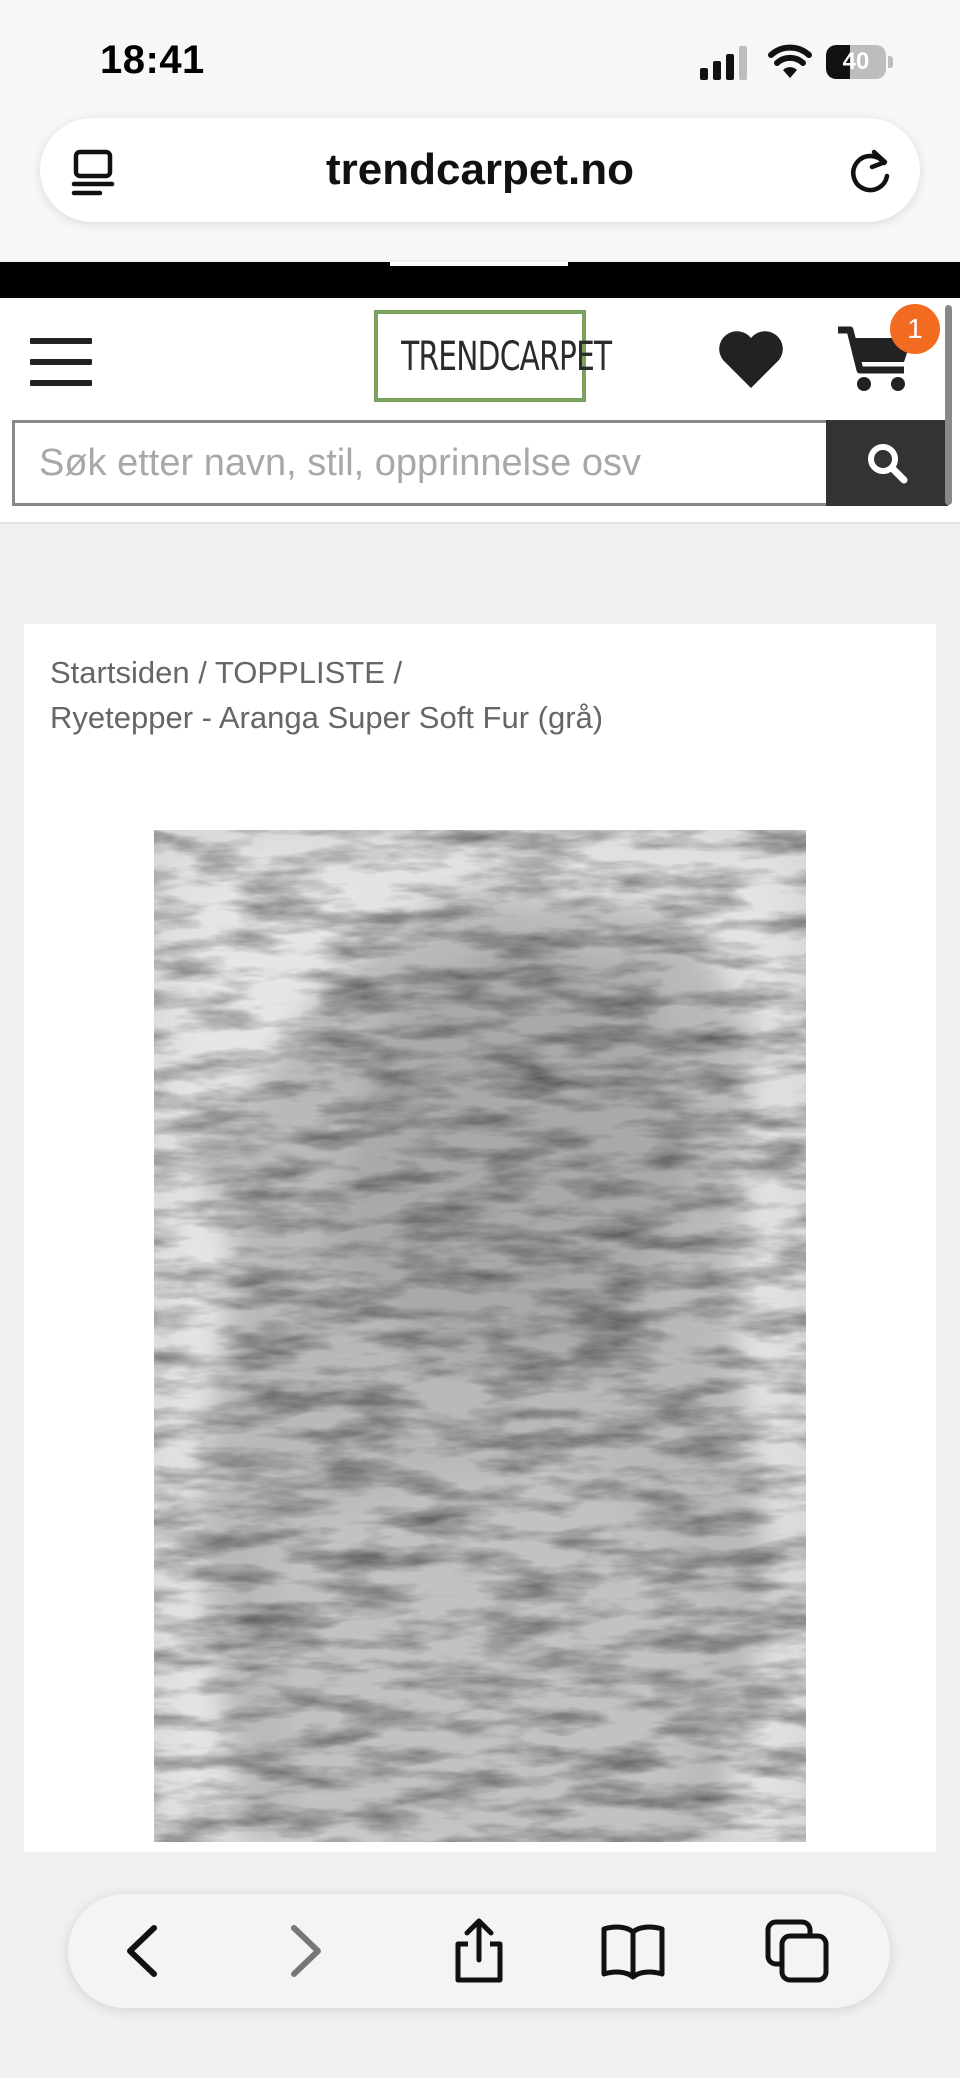 The height and width of the screenshot is (2078, 960). Describe the element at coordinates (300, 672) in the screenshot. I see `breadcrumb-category: TOPPLISTE` at that location.